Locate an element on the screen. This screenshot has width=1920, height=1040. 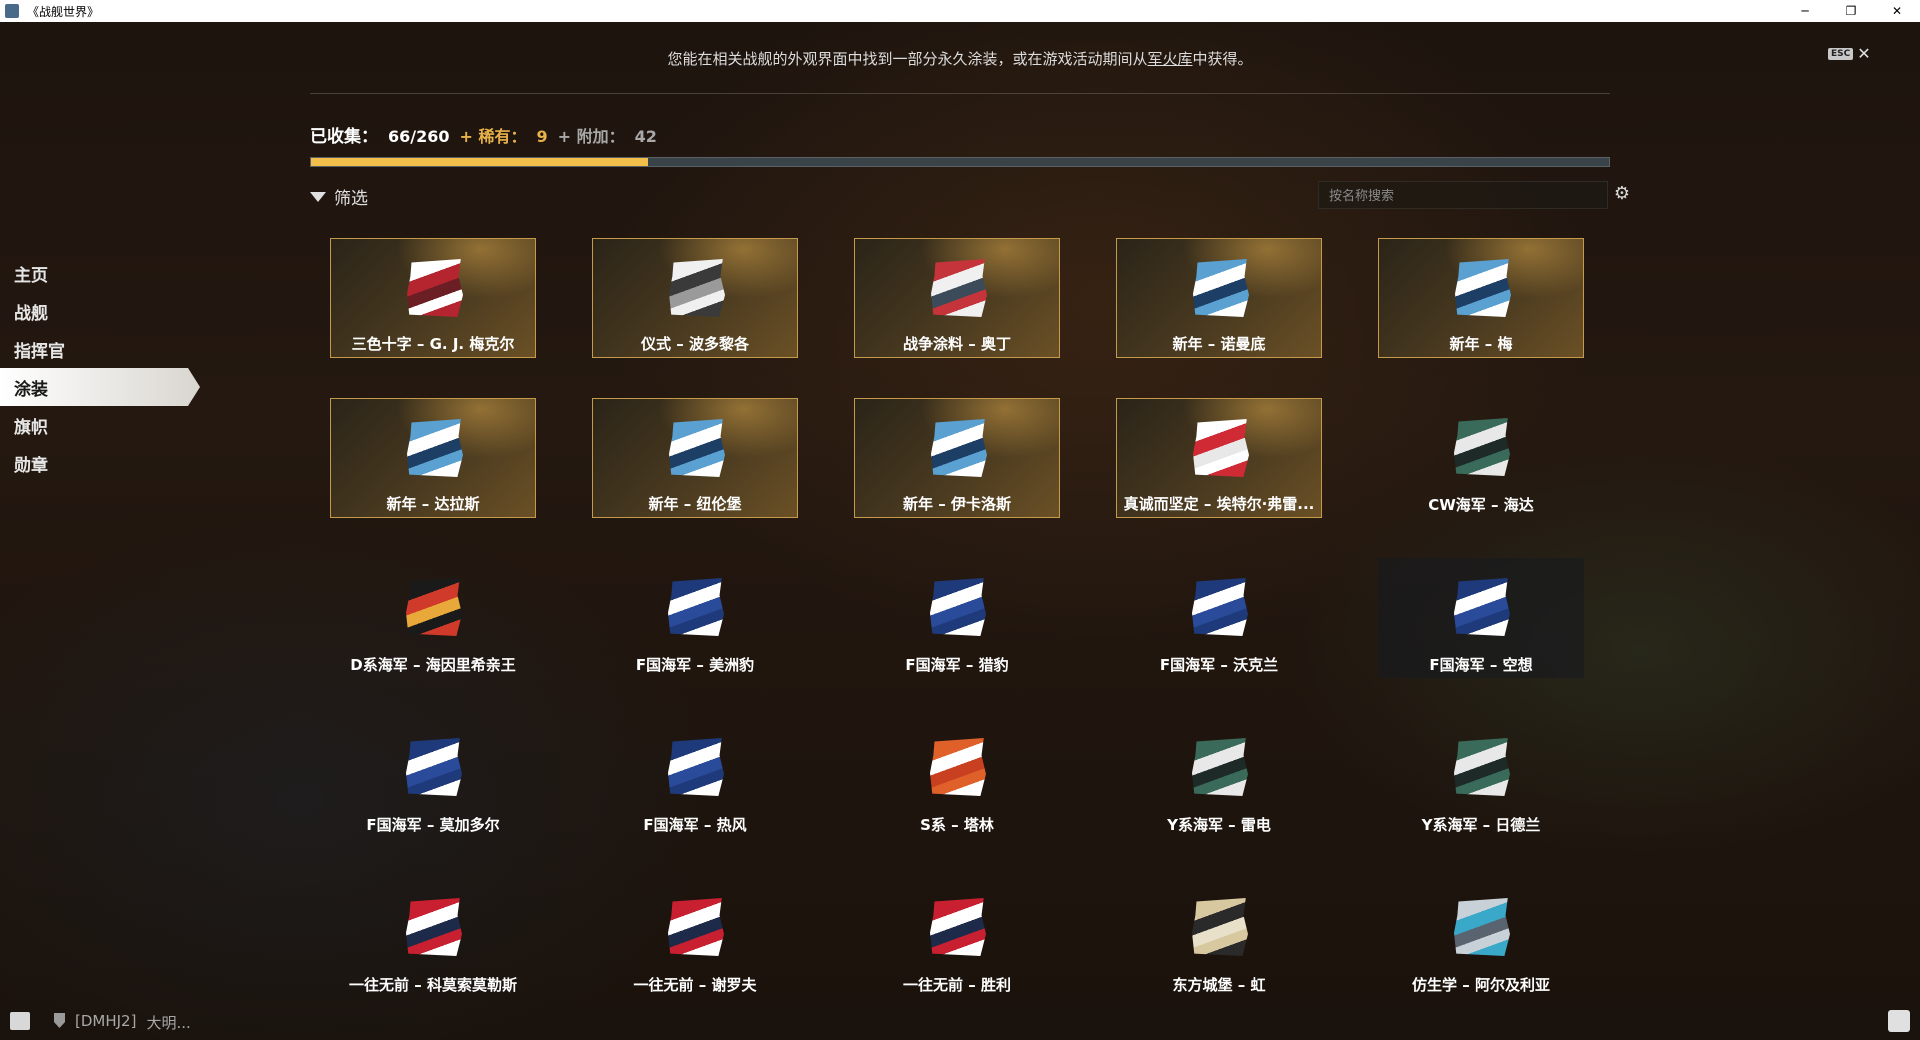
sidebar-item-camouflages: 涂装 is located at coordinates (100, 387).